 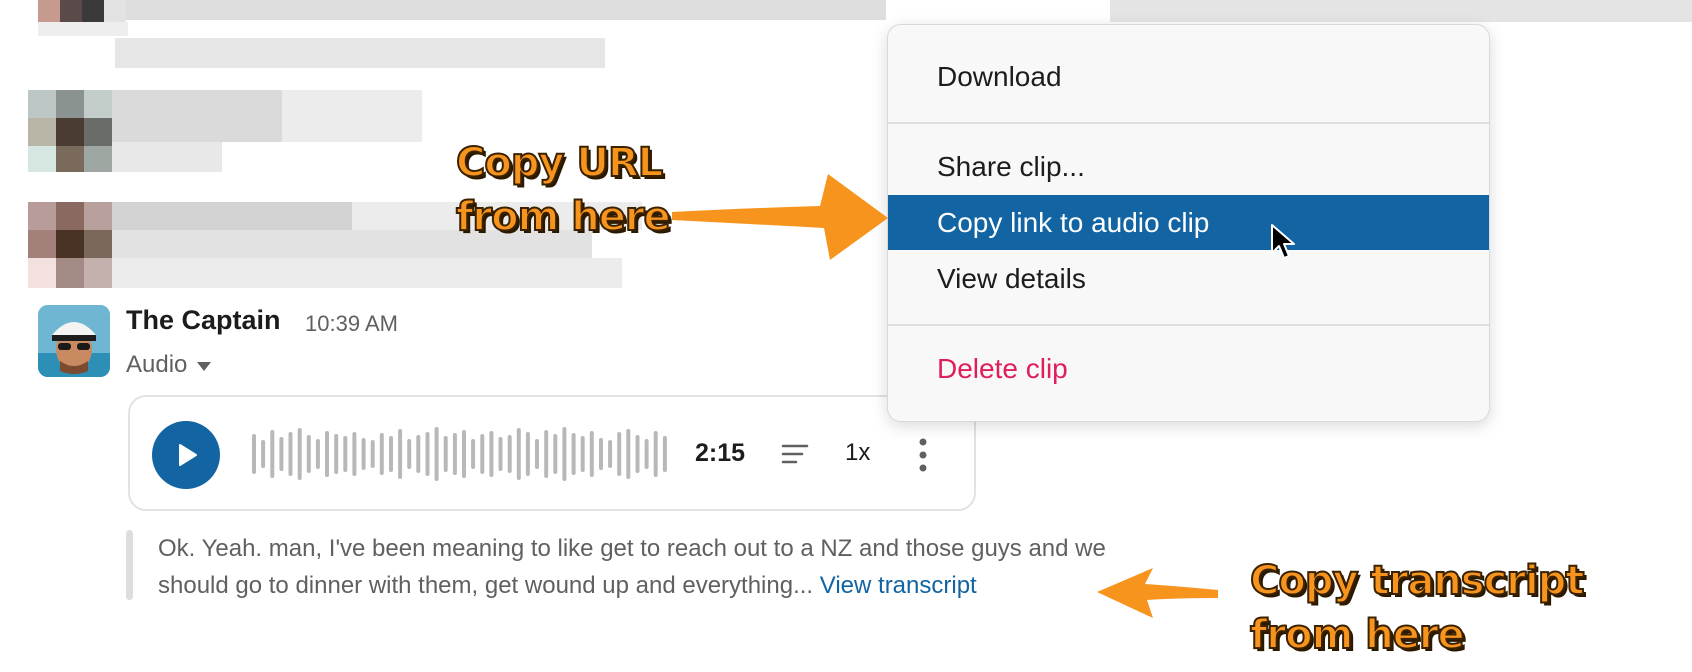 I want to click on playback-speed-button: 1x, so click(x=857, y=453).